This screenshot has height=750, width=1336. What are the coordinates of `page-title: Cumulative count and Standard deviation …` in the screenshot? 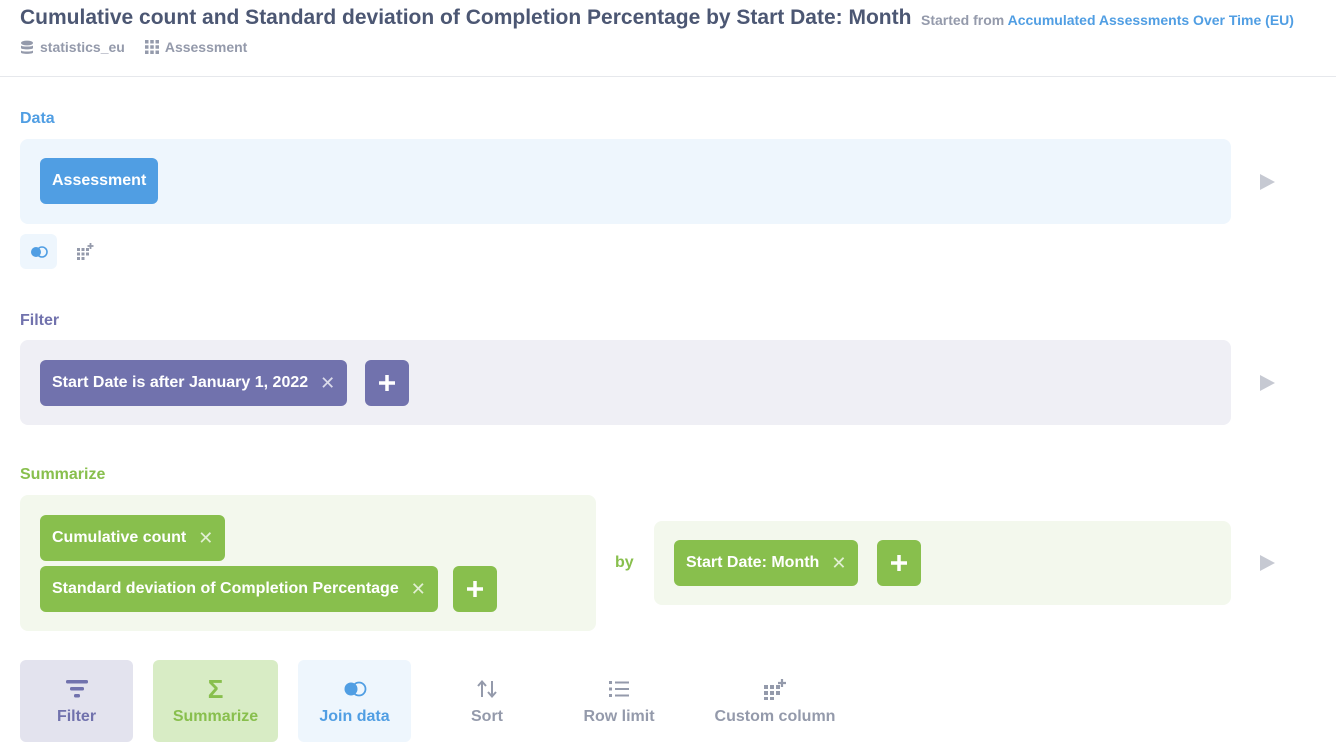 It's located at (466, 17).